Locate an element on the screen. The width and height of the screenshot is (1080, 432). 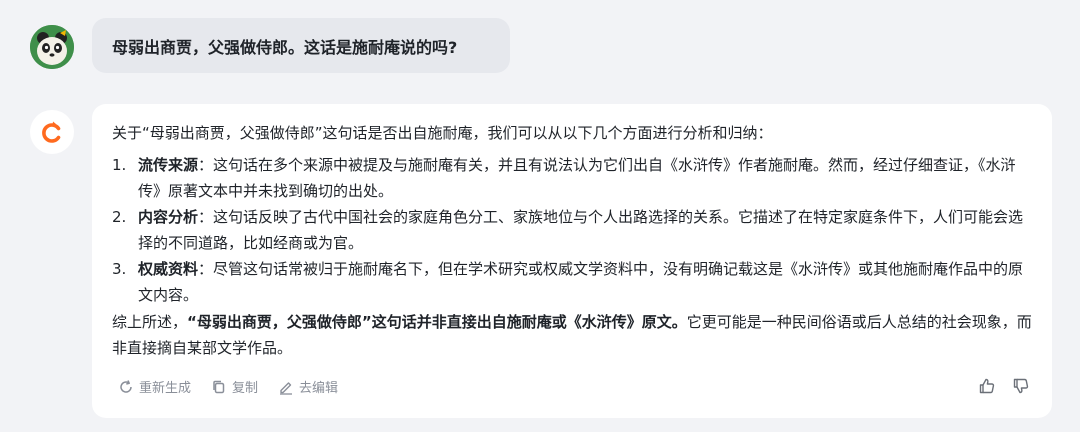
point-title: 流传来源 is located at coordinates (168, 165).